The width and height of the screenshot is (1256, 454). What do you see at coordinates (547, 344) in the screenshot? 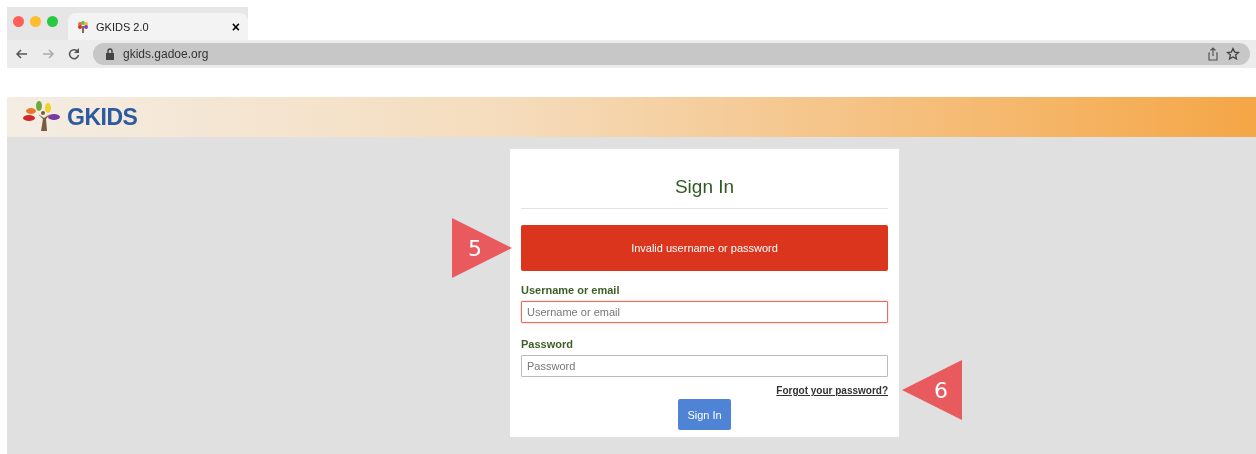
I see `field-label: Password` at bounding box center [547, 344].